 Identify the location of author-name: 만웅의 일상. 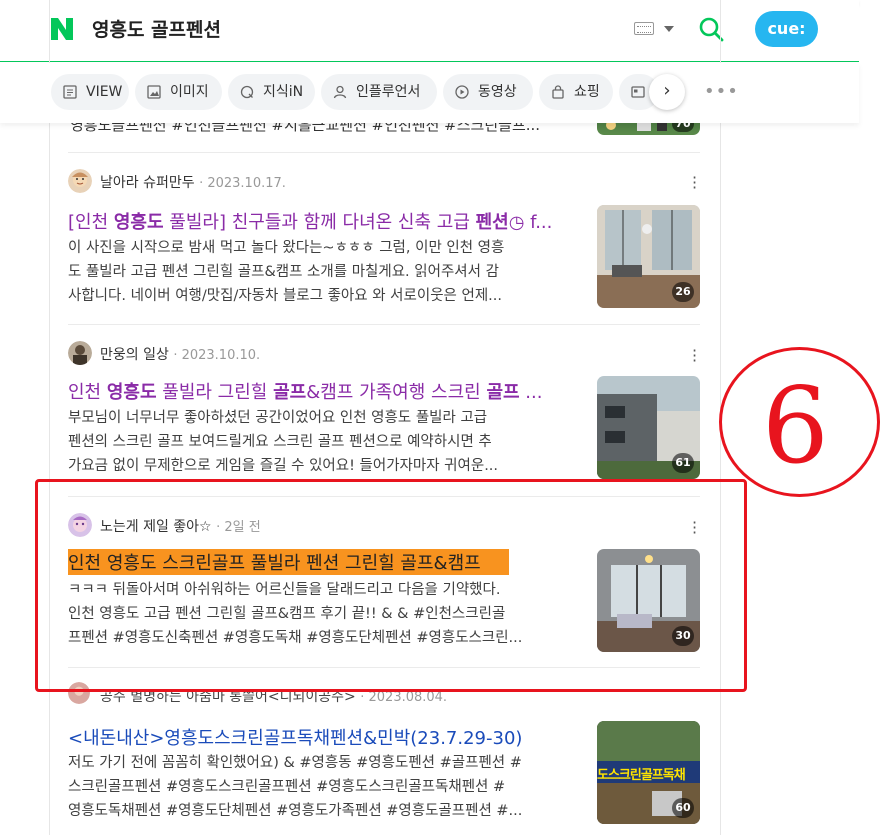
(134, 355).